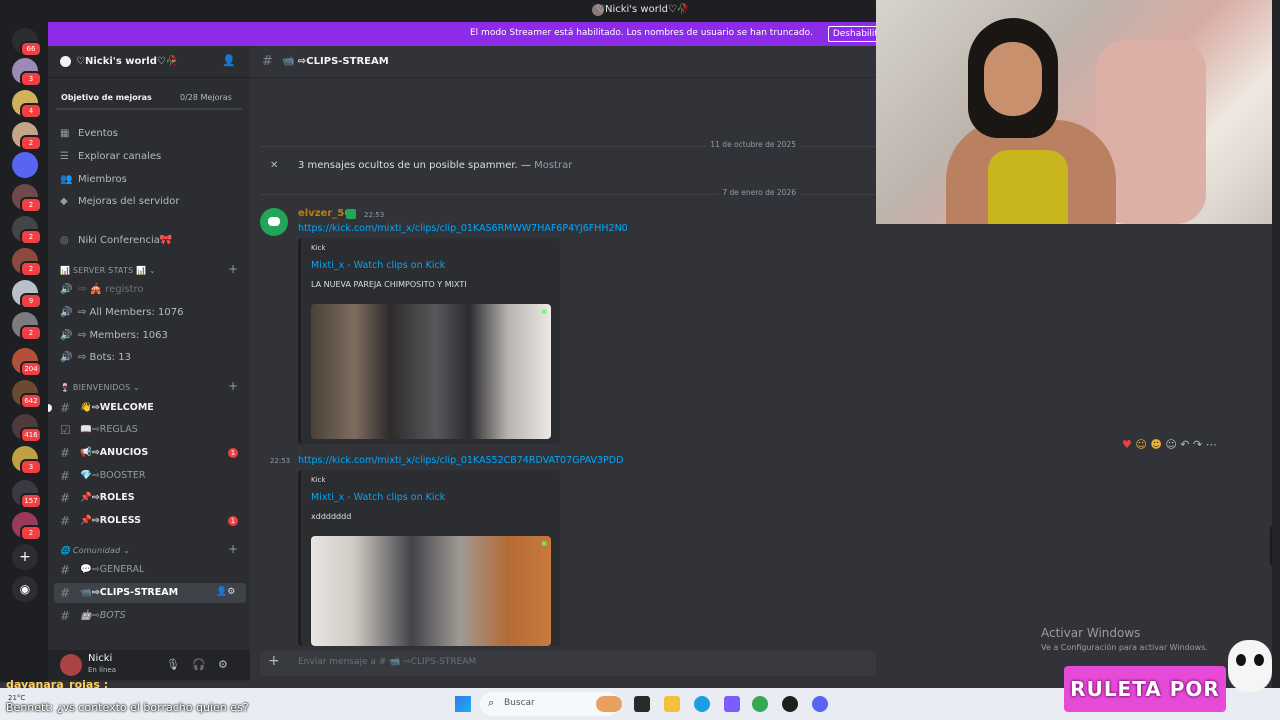 This screenshot has width=1280, height=720. What do you see at coordinates (150, 498) in the screenshot?
I see `channel-roles: # 📌⇨ROLES` at bounding box center [150, 498].